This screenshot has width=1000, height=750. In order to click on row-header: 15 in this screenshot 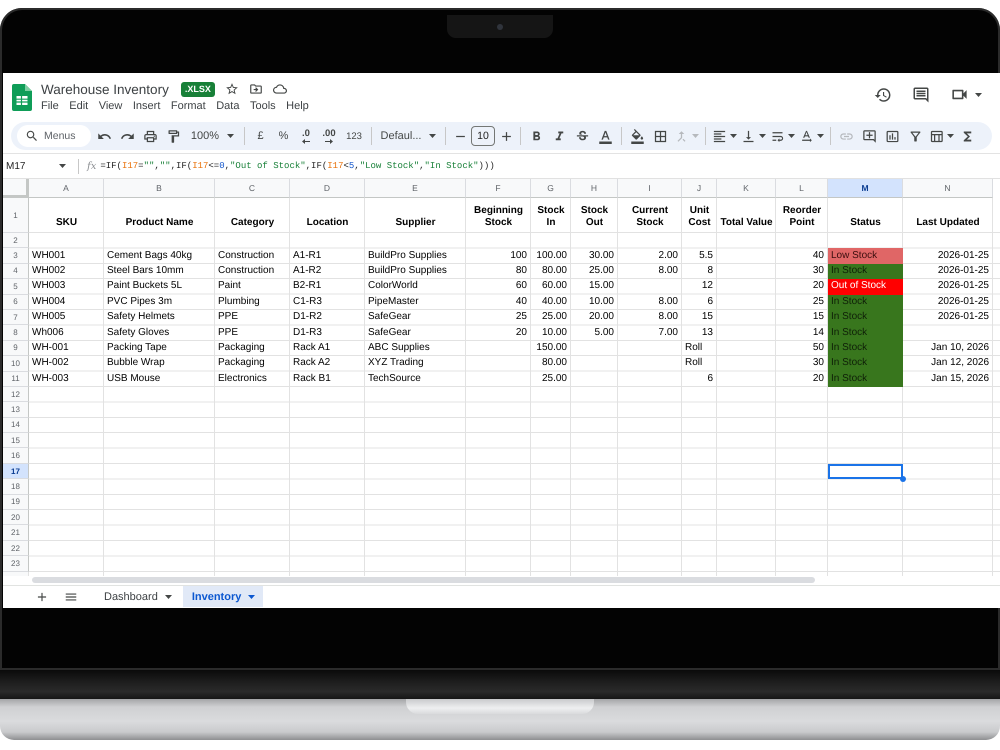, I will do `click(16, 440)`.